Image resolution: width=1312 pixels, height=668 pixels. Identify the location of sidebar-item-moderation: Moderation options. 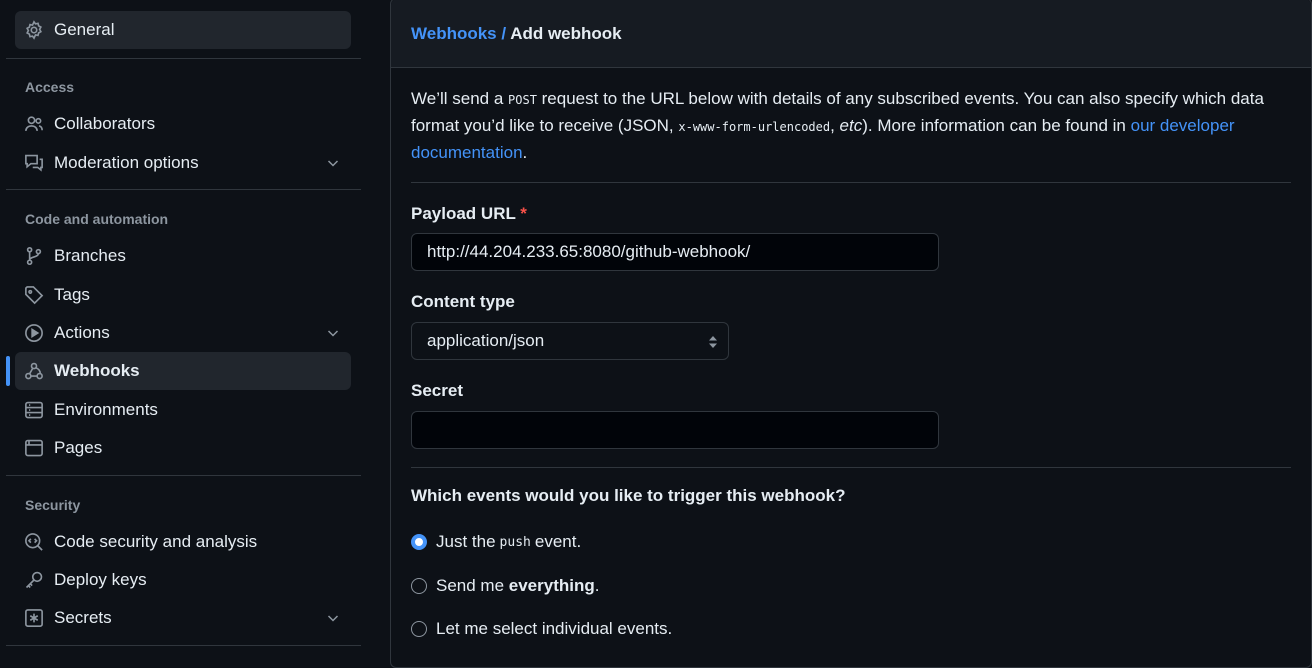
(183, 163).